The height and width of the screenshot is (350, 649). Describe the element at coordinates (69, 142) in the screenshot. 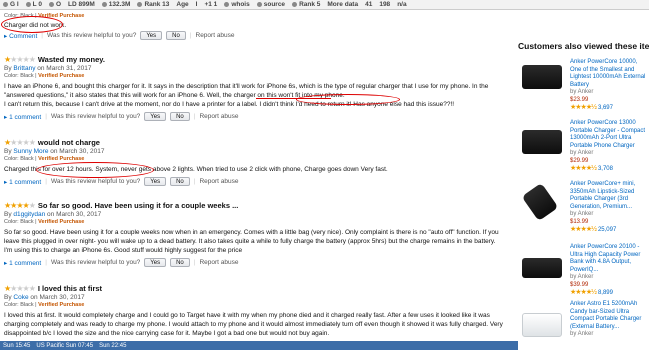

I see `review-title: would not charge` at that location.